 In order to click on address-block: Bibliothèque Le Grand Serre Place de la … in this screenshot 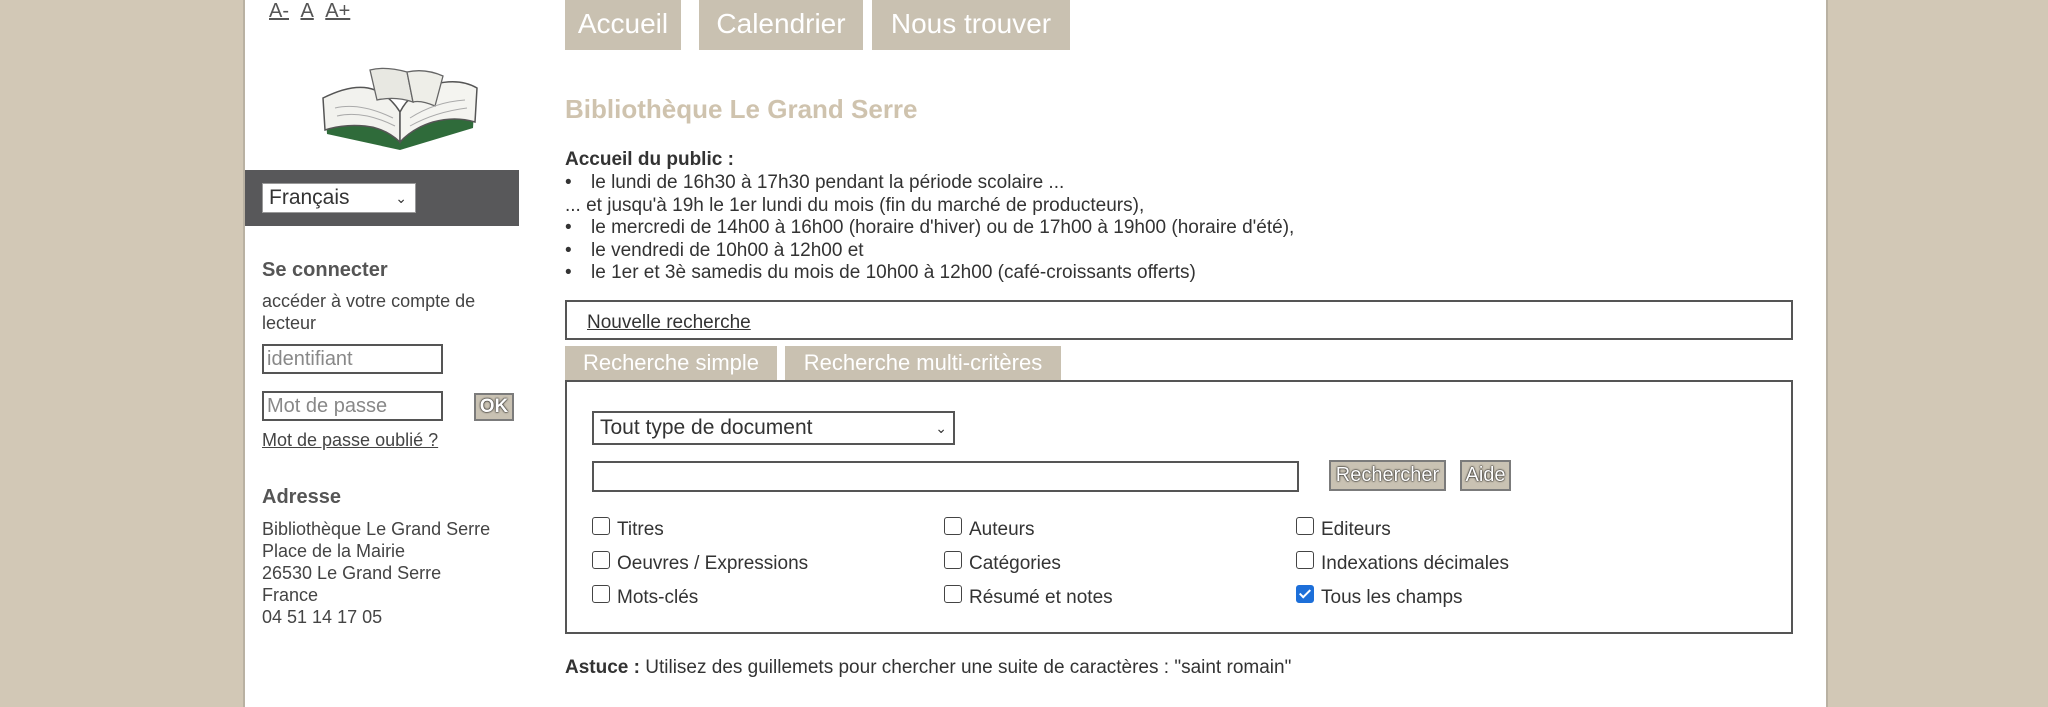, I will do `click(376, 573)`.